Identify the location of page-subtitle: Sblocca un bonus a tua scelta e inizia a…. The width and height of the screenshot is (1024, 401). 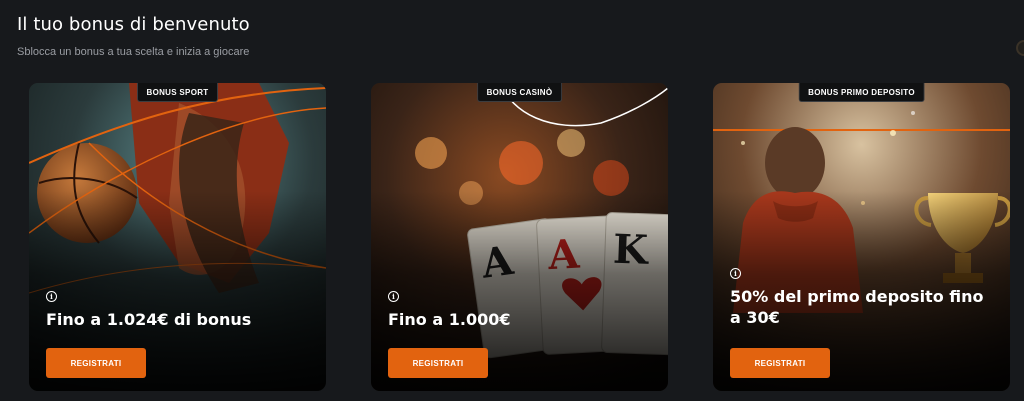
(133, 52).